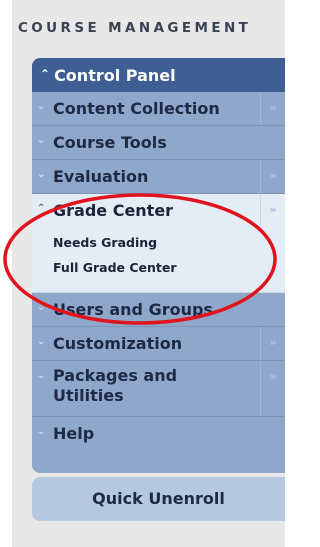 The width and height of the screenshot is (320, 547). What do you see at coordinates (110, 142) in the screenshot?
I see `menu-item-label: Course Tools` at bounding box center [110, 142].